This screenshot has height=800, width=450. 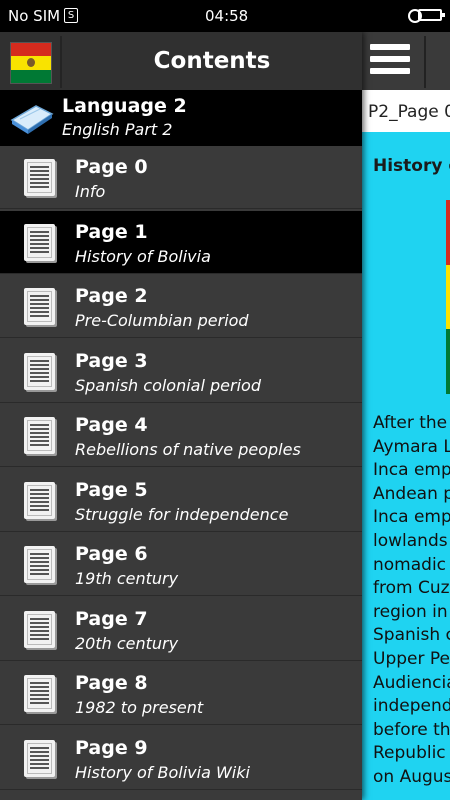 What do you see at coordinates (111, 167) in the screenshot?
I see `item-title: Page 0` at bounding box center [111, 167].